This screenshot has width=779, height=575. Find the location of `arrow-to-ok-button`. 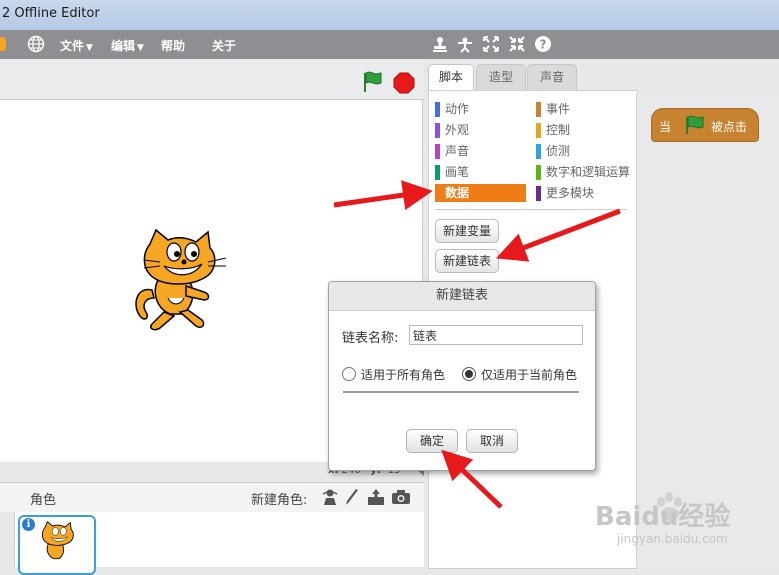

arrow-to-ok-button is located at coordinates (472, 479).